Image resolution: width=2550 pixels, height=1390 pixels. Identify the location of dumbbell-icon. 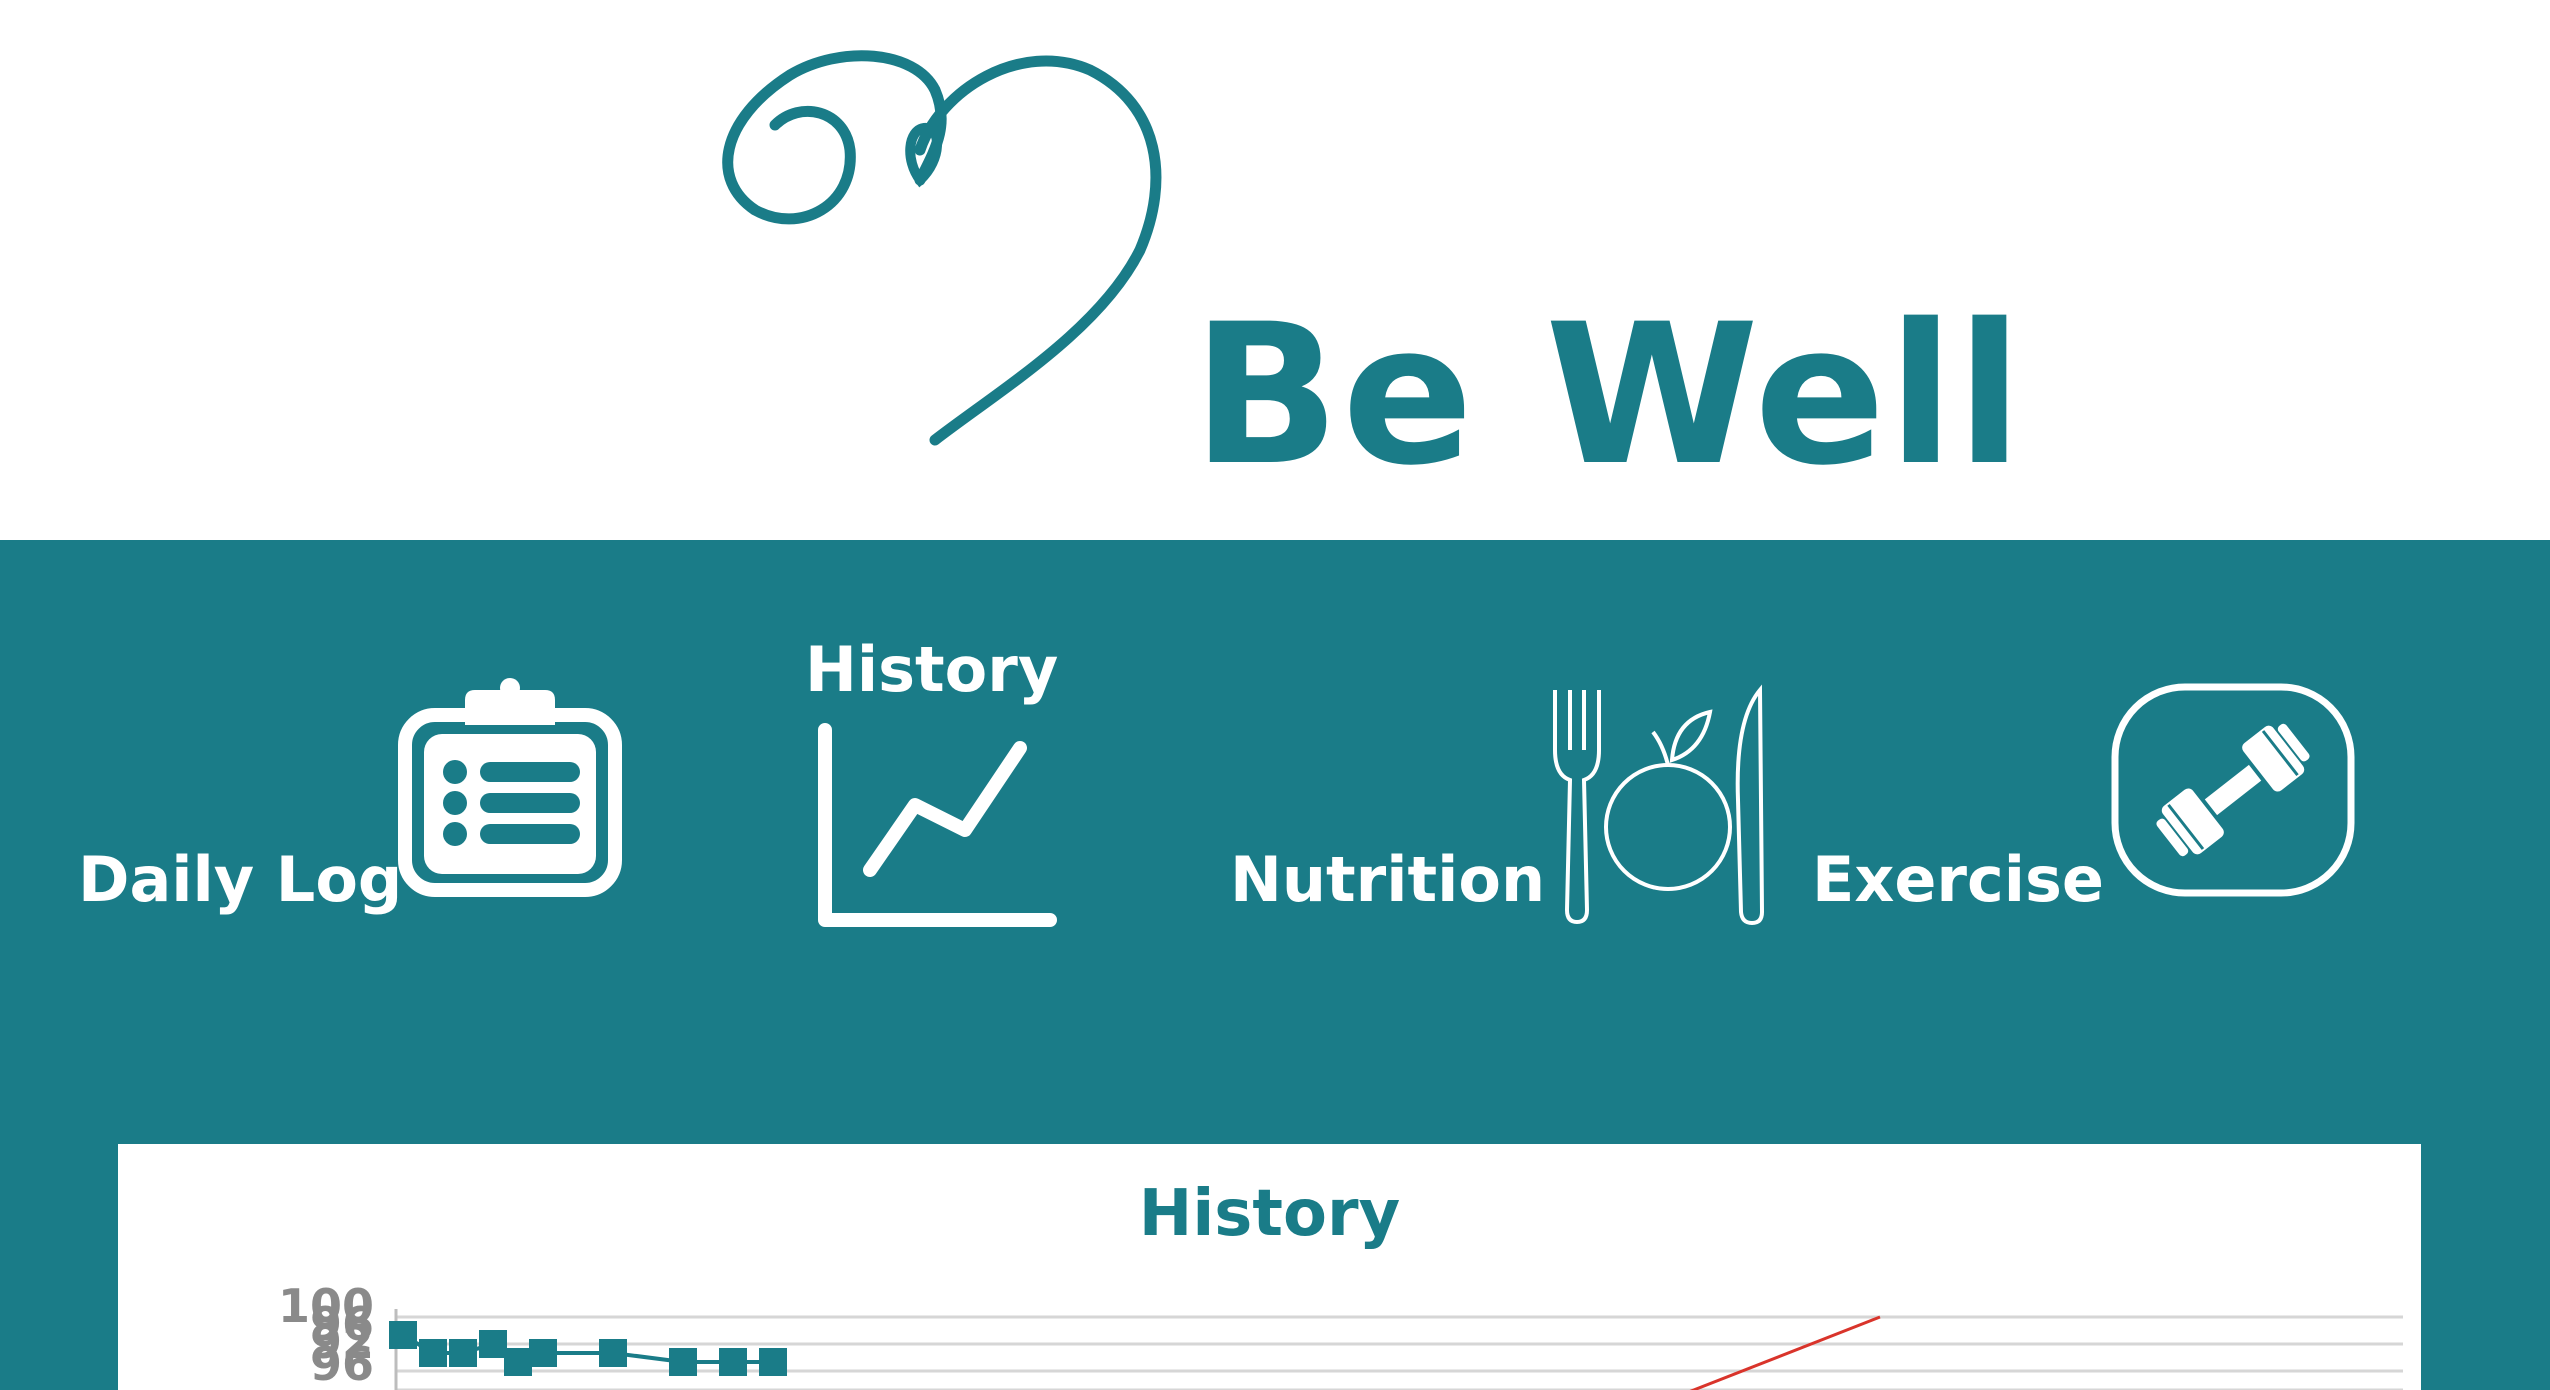
(2233, 790).